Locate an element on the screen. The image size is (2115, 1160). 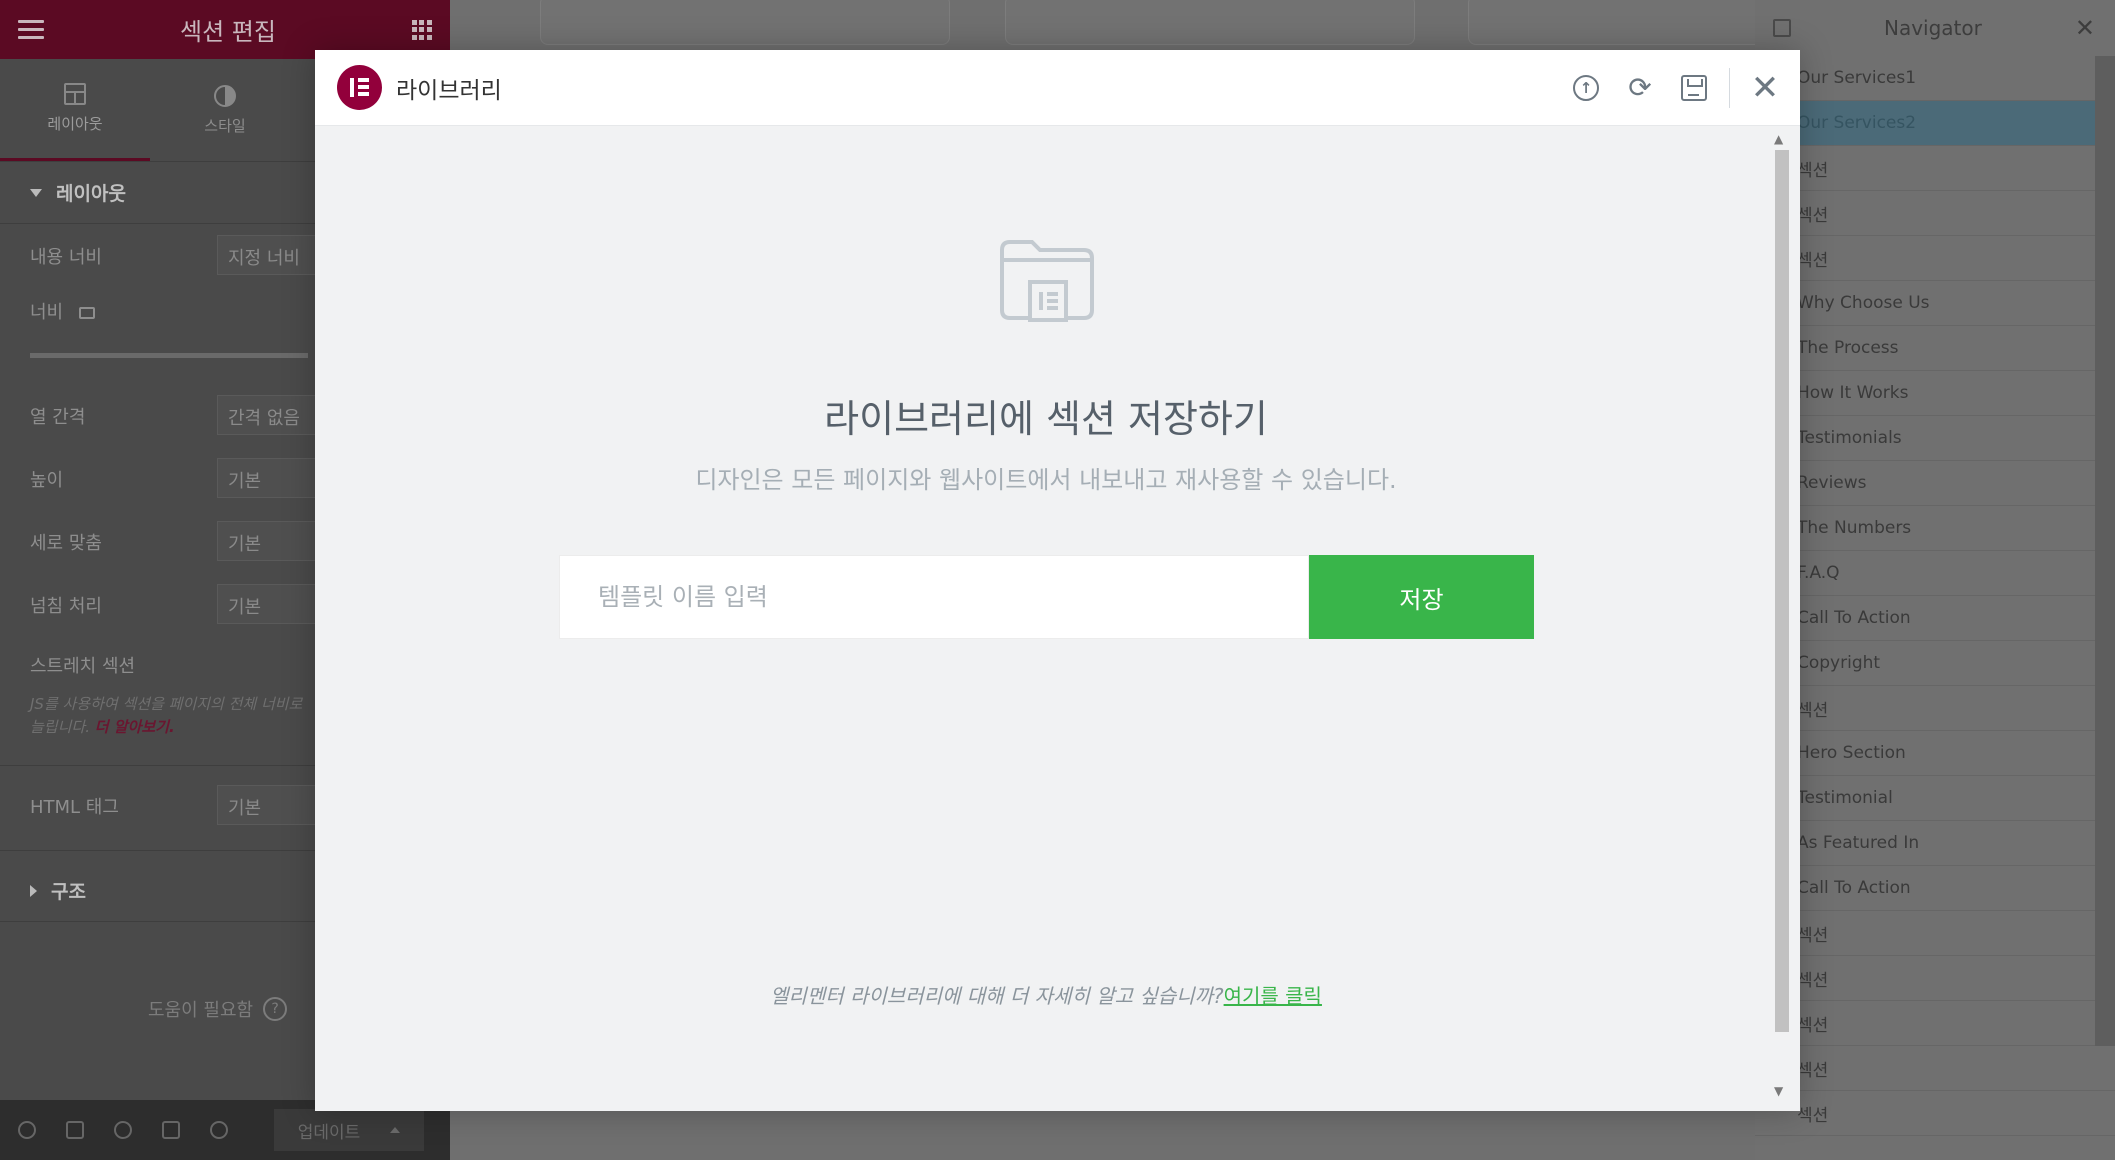
close-icon: ✕ is located at coordinates (2085, 28).